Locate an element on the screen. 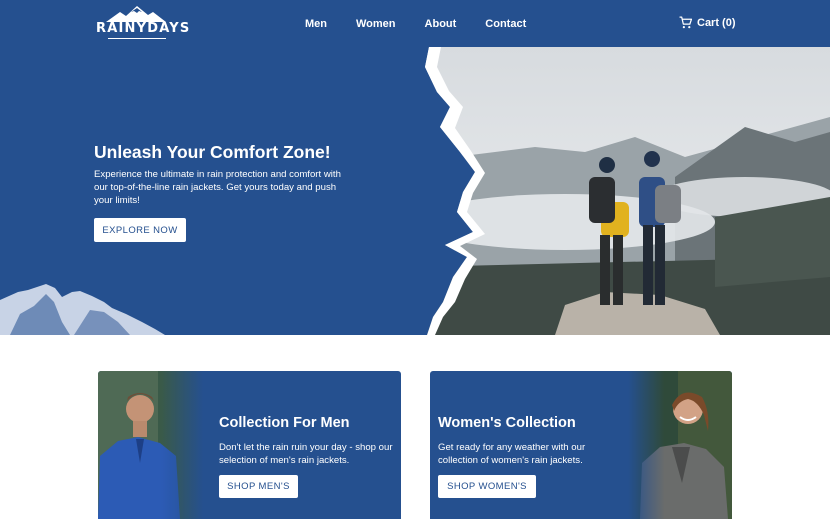  shop-womens-button: SHOP WOMEN'S is located at coordinates (487, 486).